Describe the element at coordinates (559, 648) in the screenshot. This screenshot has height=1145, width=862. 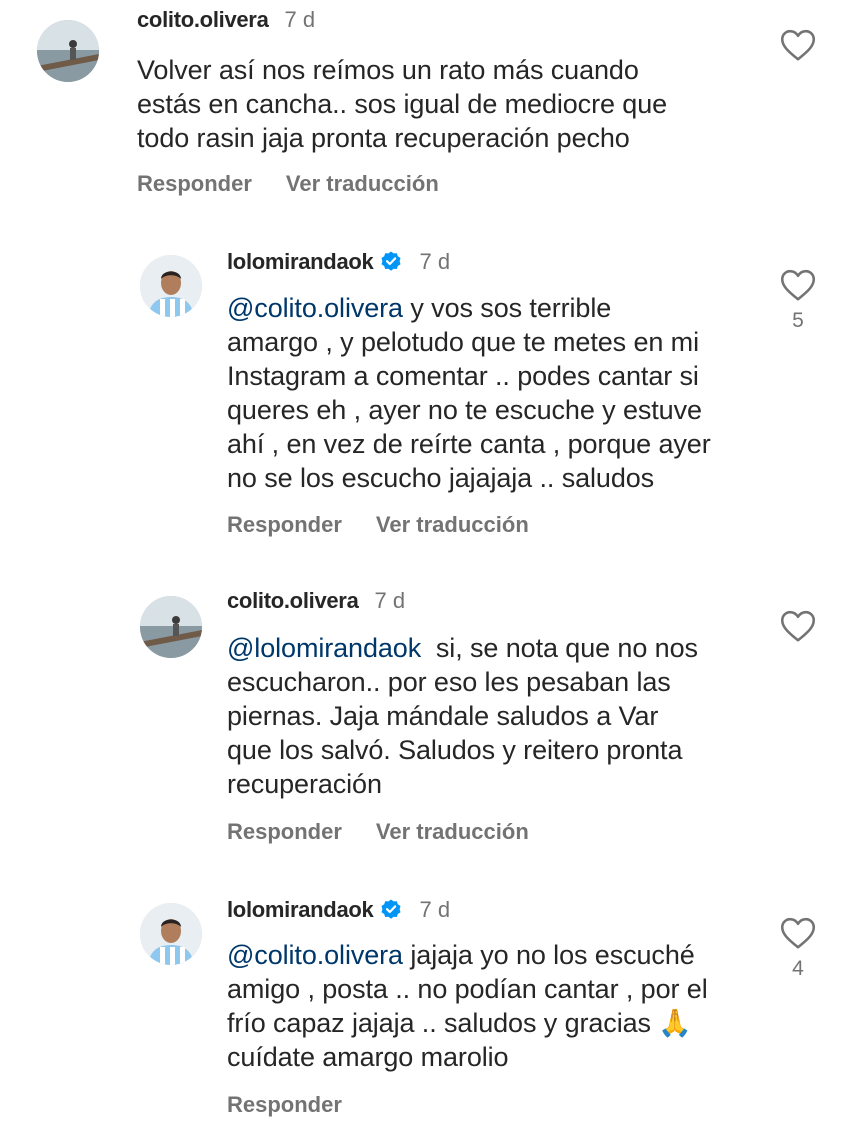
I see `comment-line-text: si, se nota que no nos` at that location.